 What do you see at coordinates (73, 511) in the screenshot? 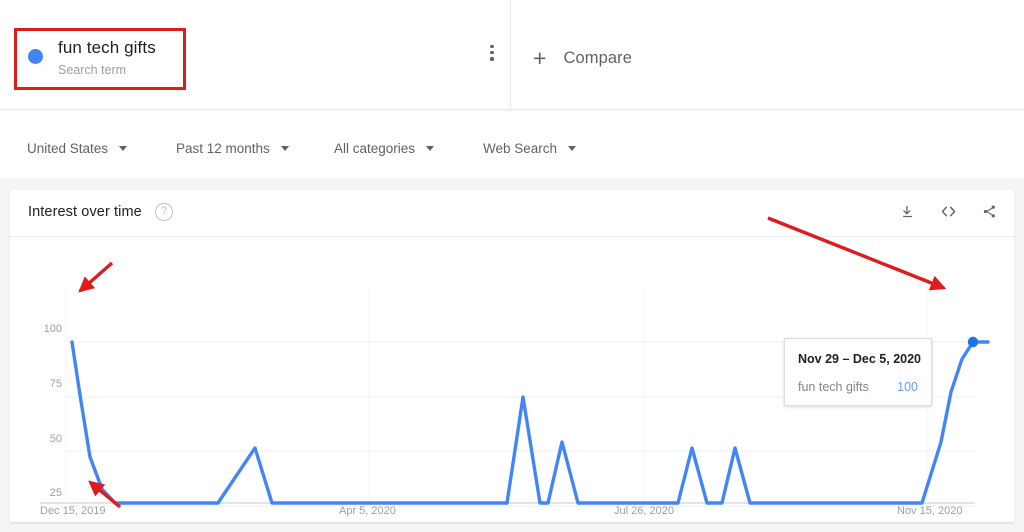
I see `x-axis-tick-label: Dec 15, 2019` at bounding box center [73, 511].